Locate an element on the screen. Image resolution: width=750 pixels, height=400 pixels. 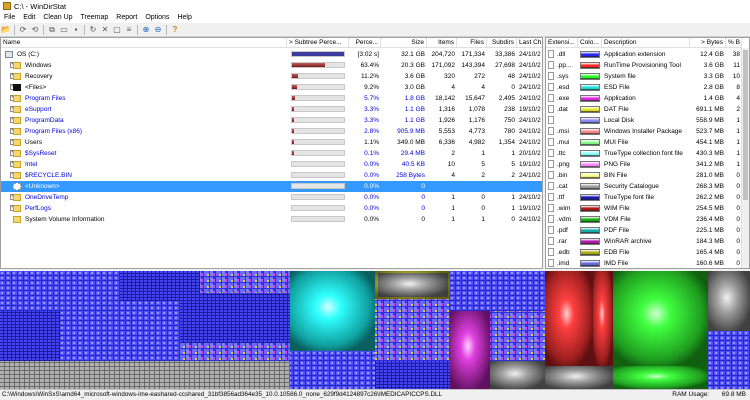
zoom-out-icon: ⊖ is located at coordinates (158, 30).